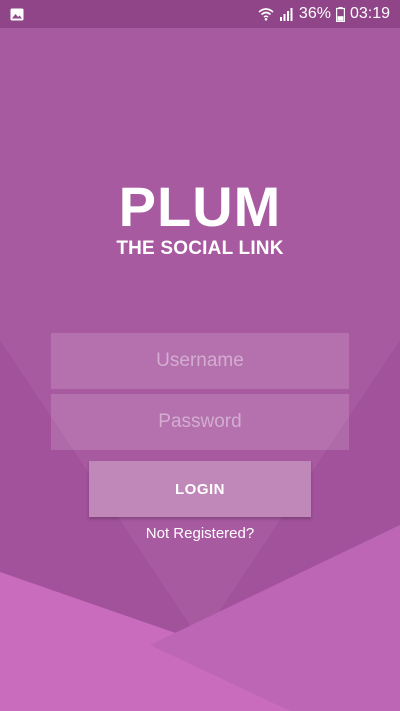 The height and width of the screenshot is (711, 400). I want to click on app-title: PLUM, so click(200, 206).